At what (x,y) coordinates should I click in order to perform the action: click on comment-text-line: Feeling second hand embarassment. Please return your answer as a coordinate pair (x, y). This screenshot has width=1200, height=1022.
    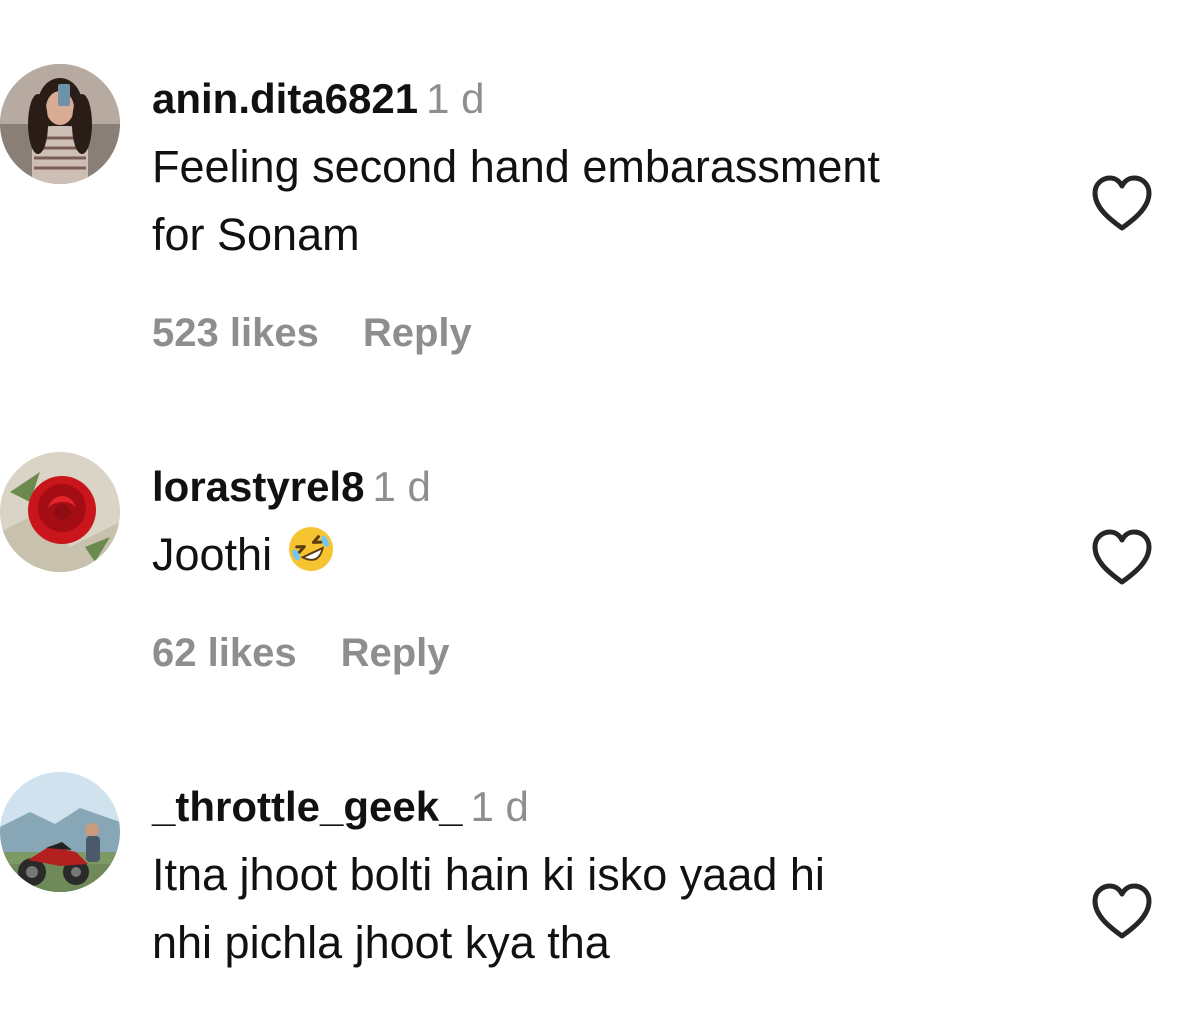
    Looking at the image, I should click on (516, 166).